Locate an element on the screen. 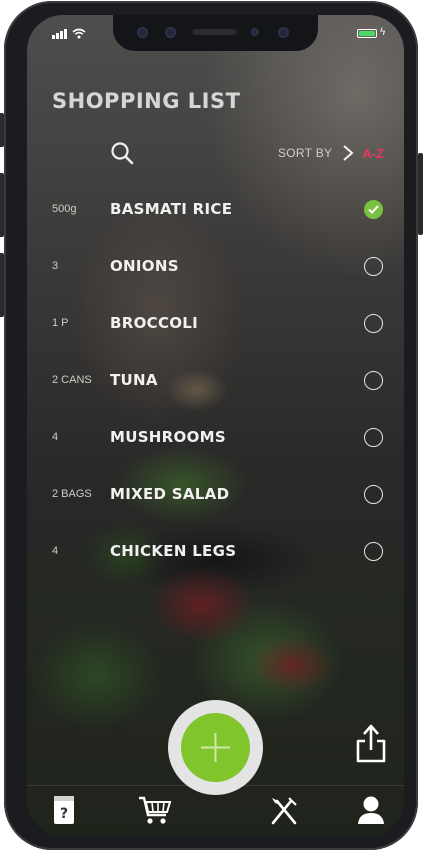 The height and width of the screenshot is (852, 423). item-quantity: 1 P is located at coordinates (60, 323).